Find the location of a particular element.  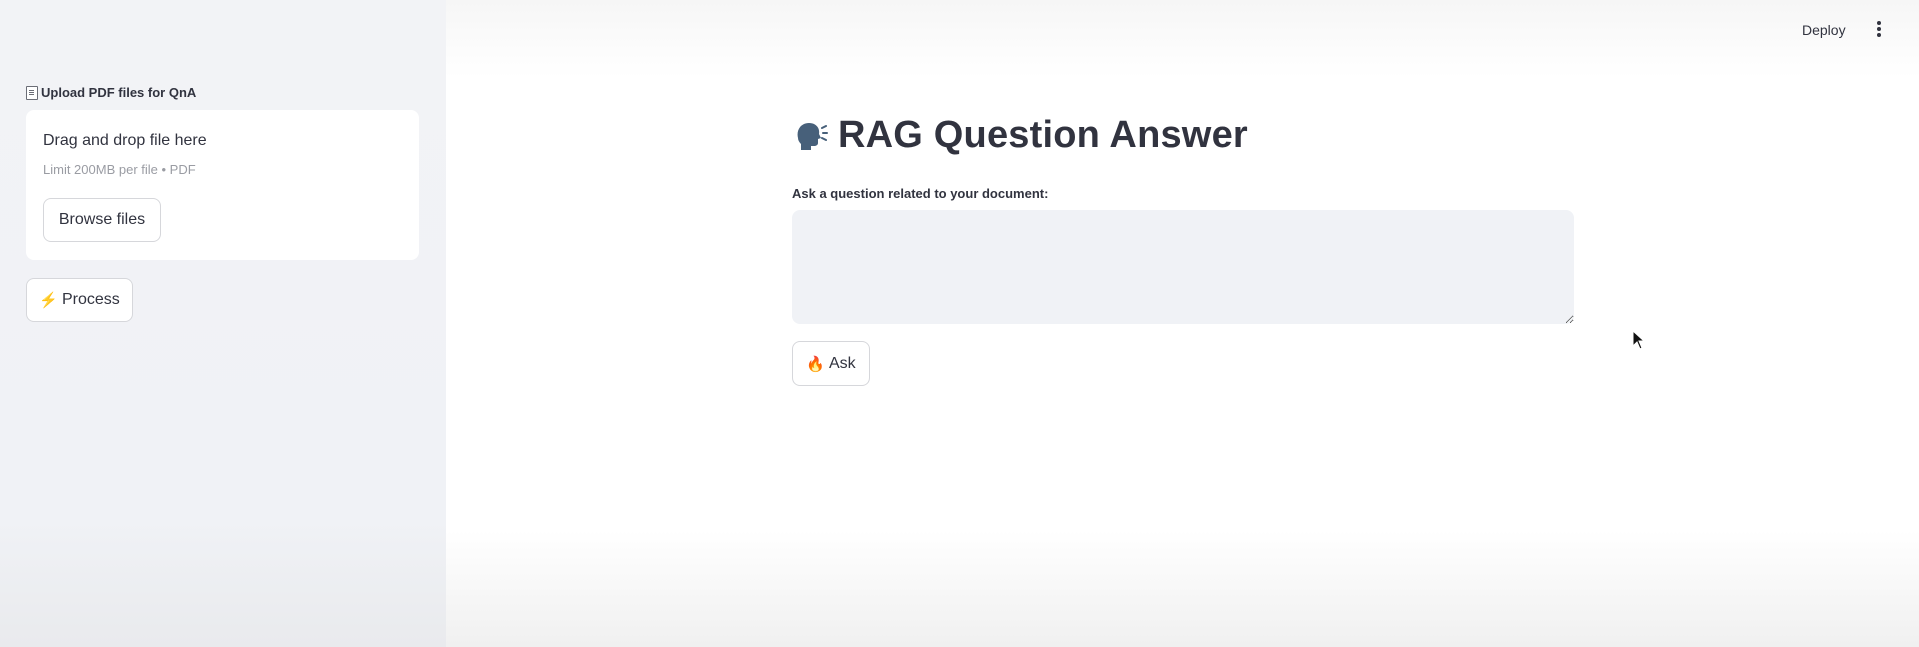

kebab-menu-icon is located at coordinates (1879, 29).